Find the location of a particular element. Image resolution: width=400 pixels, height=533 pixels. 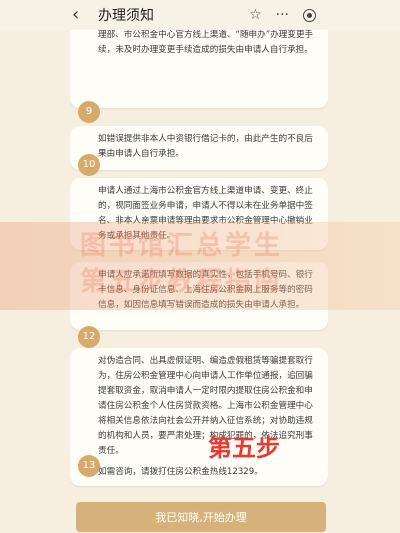

notice-card-9: 如错误提供非本人中资银行借记卡的，由此产生的不良后果由申请人自行承担。 is located at coordinates (199, 148).